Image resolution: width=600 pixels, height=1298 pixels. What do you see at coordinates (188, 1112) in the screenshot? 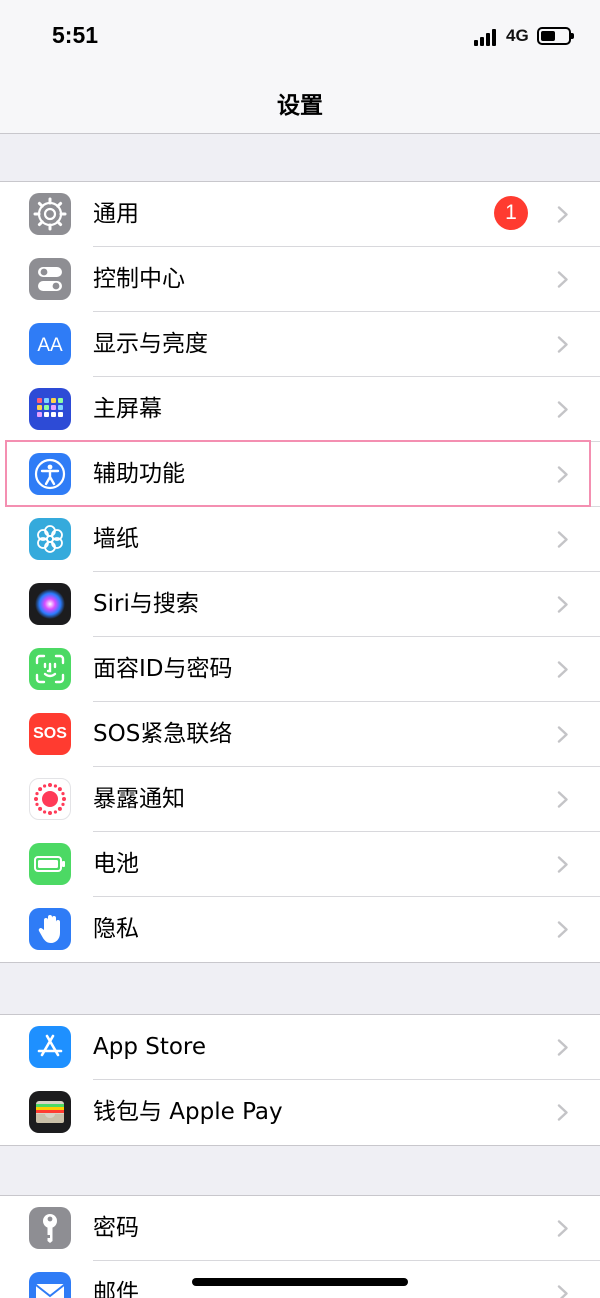
I see `settings-row-label: 钱包与 Apple Pay` at bounding box center [188, 1112].